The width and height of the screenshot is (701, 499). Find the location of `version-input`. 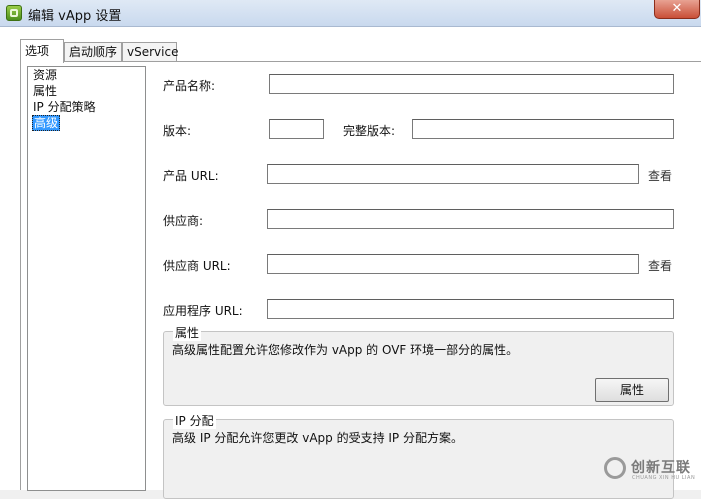

version-input is located at coordinates (296, 129).